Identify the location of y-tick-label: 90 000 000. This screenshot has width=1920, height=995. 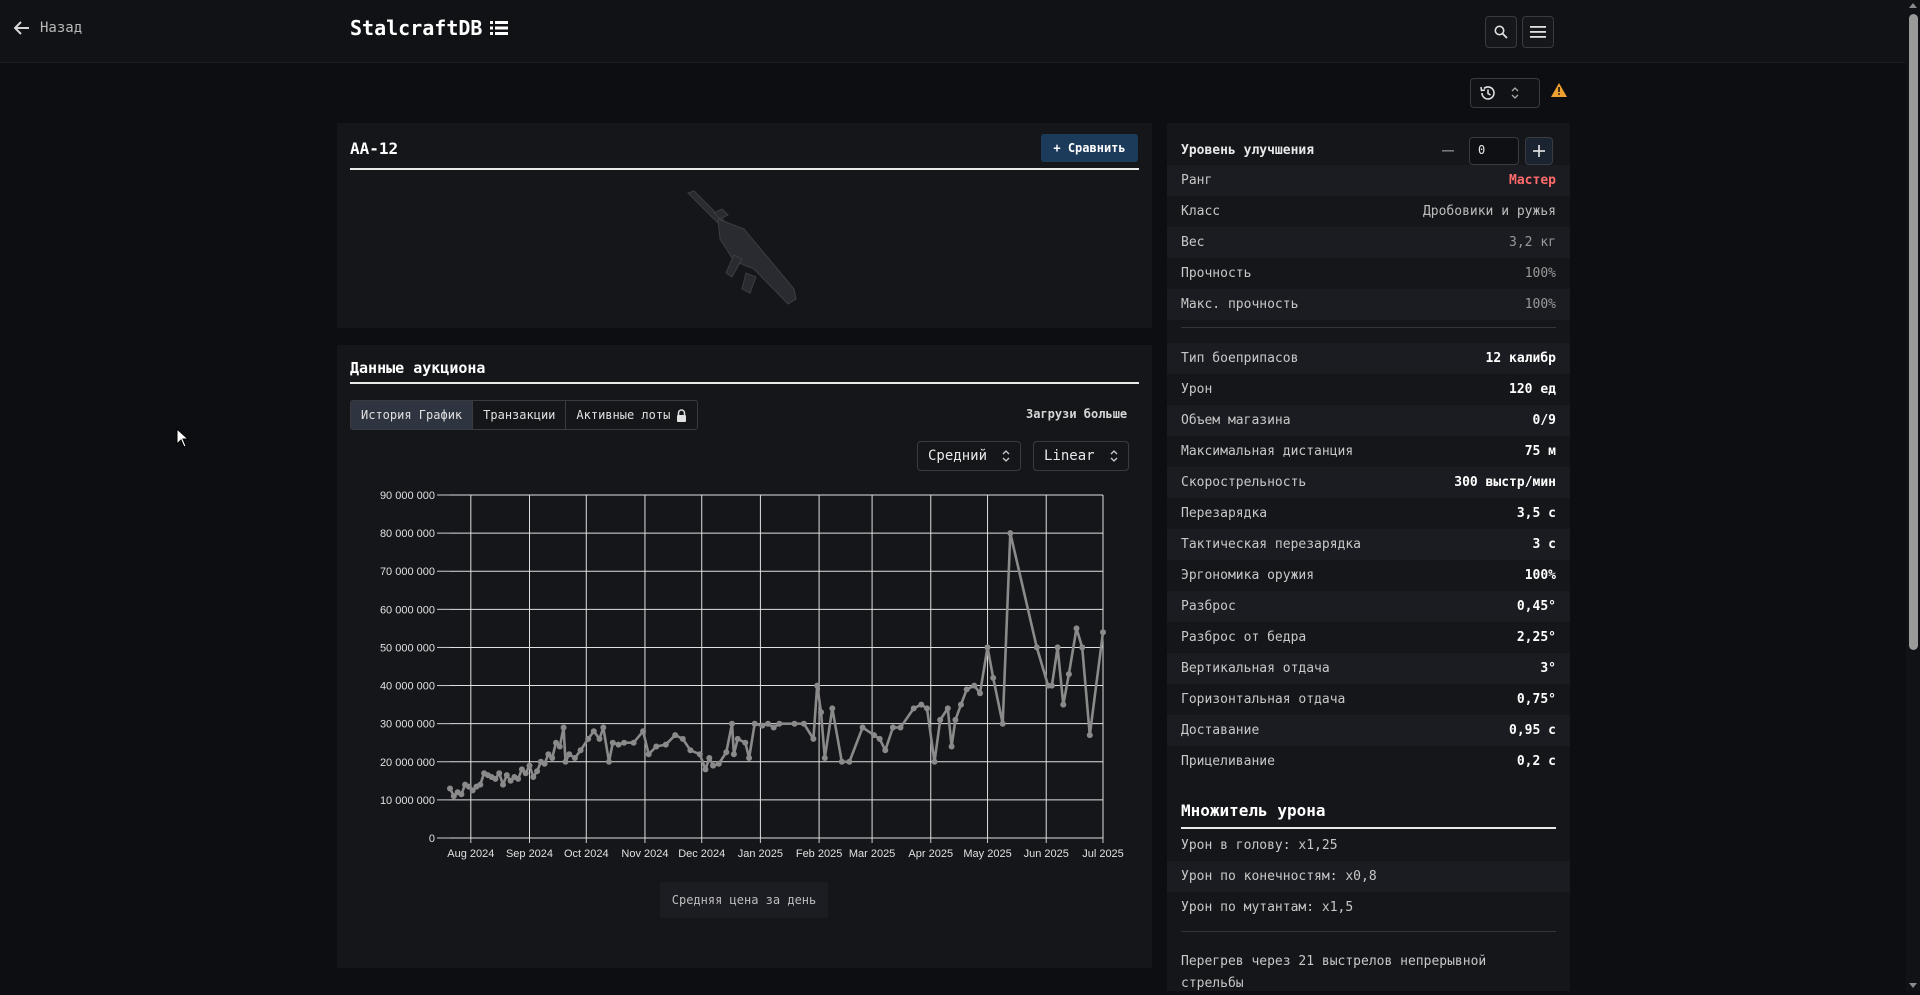
(407, 496).